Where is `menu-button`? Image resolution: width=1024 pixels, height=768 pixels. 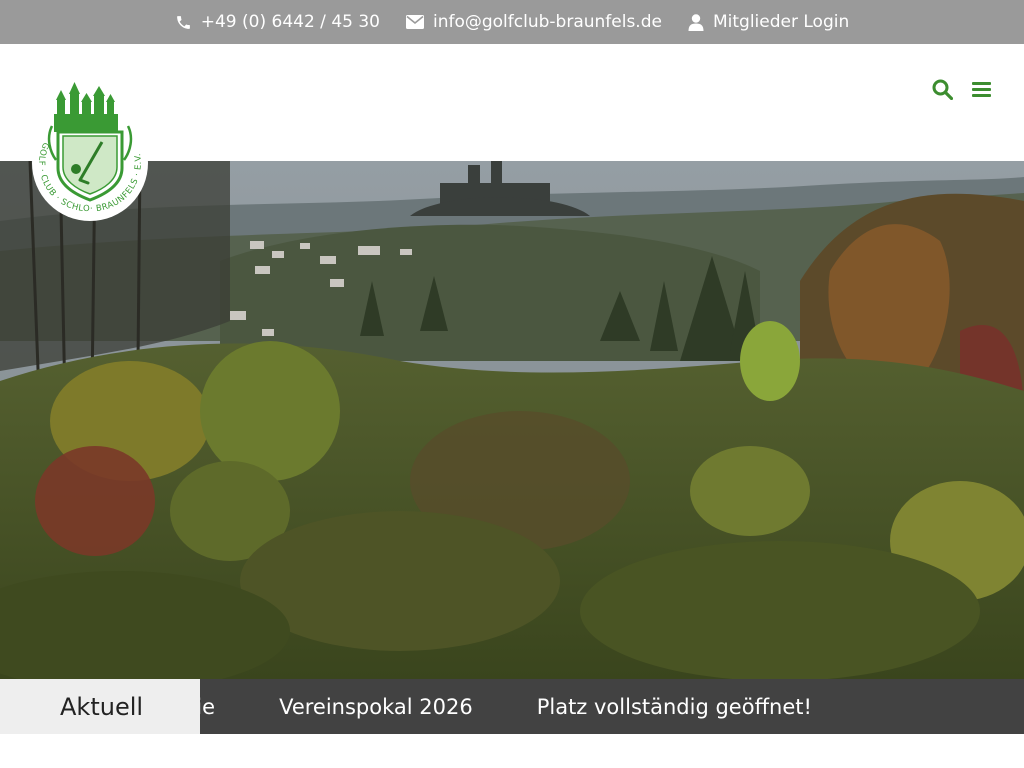
menu-button is located at coordinates (981, 89).